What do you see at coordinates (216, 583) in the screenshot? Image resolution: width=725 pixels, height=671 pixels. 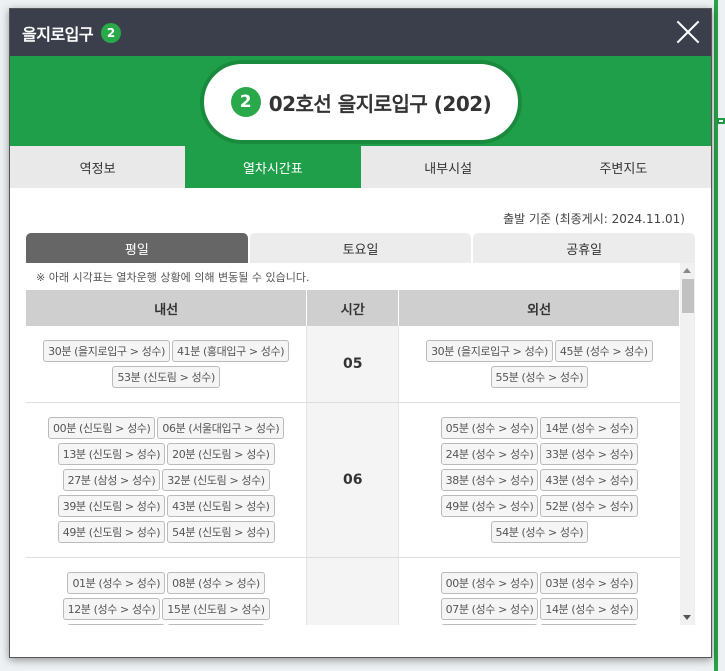 I see `train-time-chip: 08분 (성수 > 성수)` at bounding box center [216, 583].